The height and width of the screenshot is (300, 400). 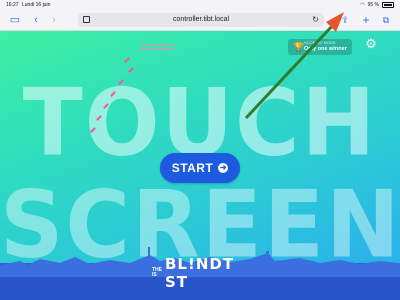 What do you see at coordinates (223, 168) in the screenshot?
I see `arrow-right-icon: ➜` at bounding box center [223, 168].